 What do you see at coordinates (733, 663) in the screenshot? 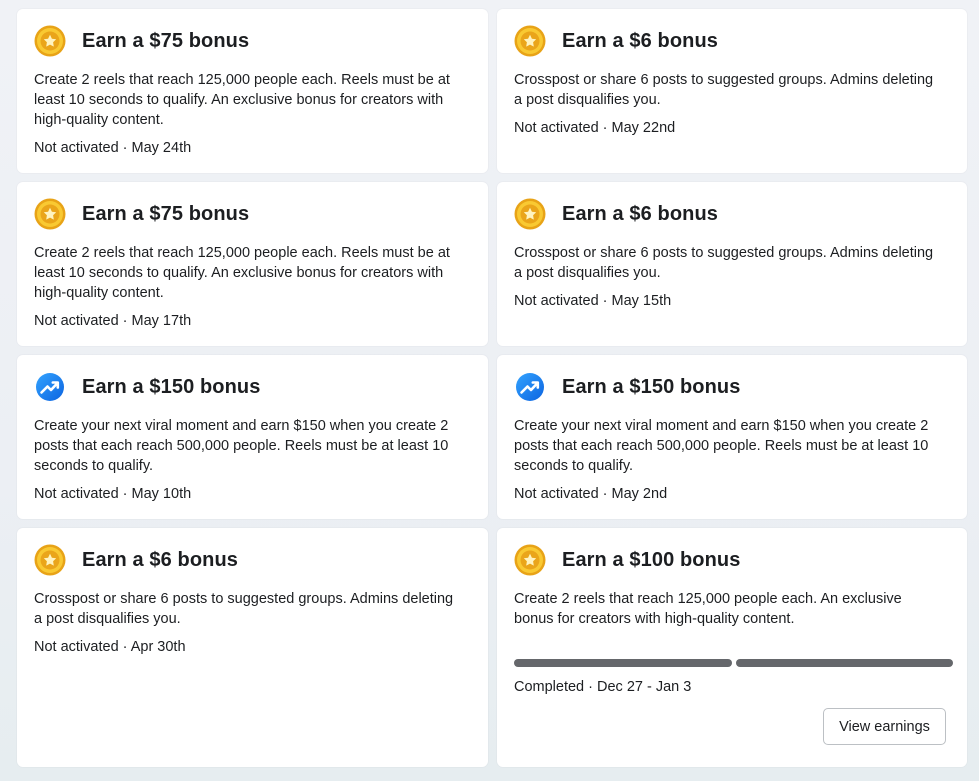
I see `progress-bar` at bounding box center [733, 663].